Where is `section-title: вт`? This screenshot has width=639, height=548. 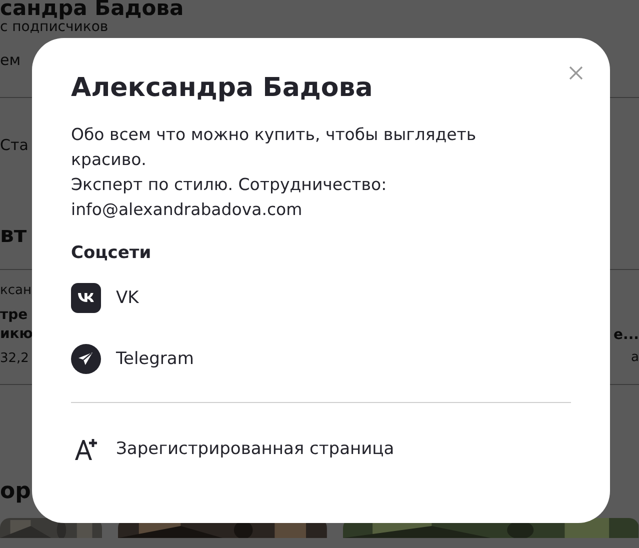 section-title: вт is located at coordinates (13, 236).